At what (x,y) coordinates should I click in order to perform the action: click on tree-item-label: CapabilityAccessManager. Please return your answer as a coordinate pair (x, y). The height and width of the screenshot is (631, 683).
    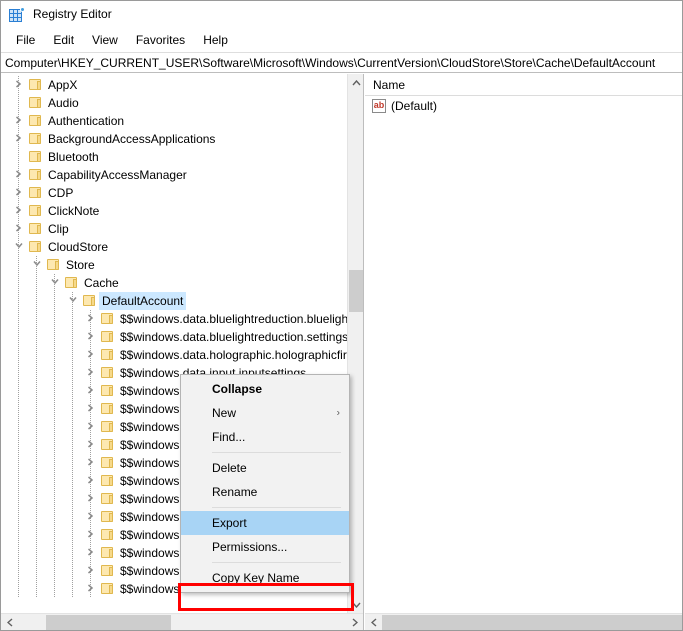
    Looking at the image, I should click on (117, 175).